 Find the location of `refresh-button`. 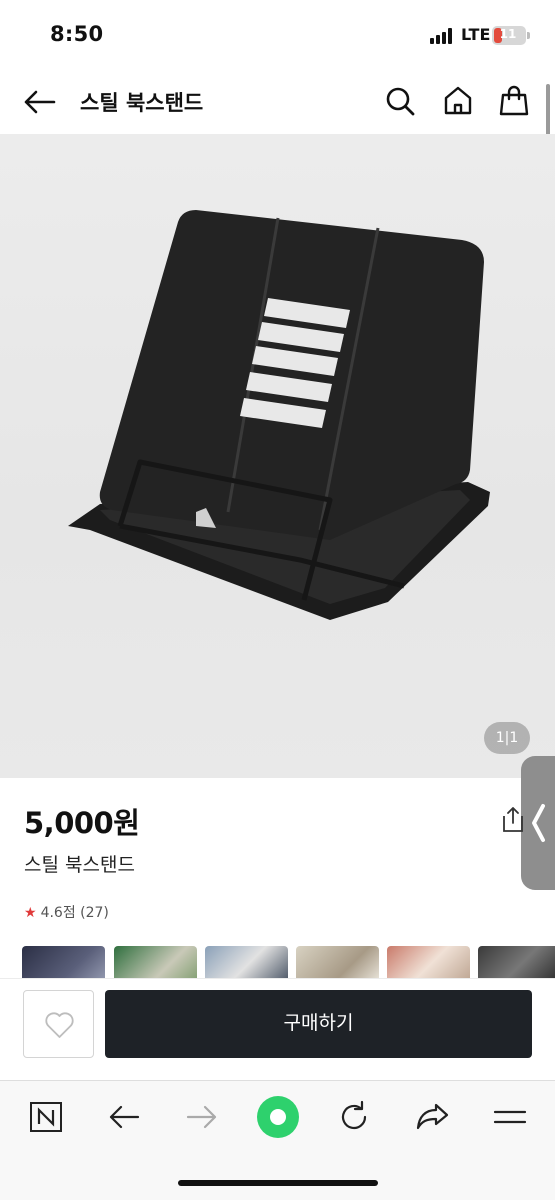

refresh-button is located at coordinates (354, 1117).